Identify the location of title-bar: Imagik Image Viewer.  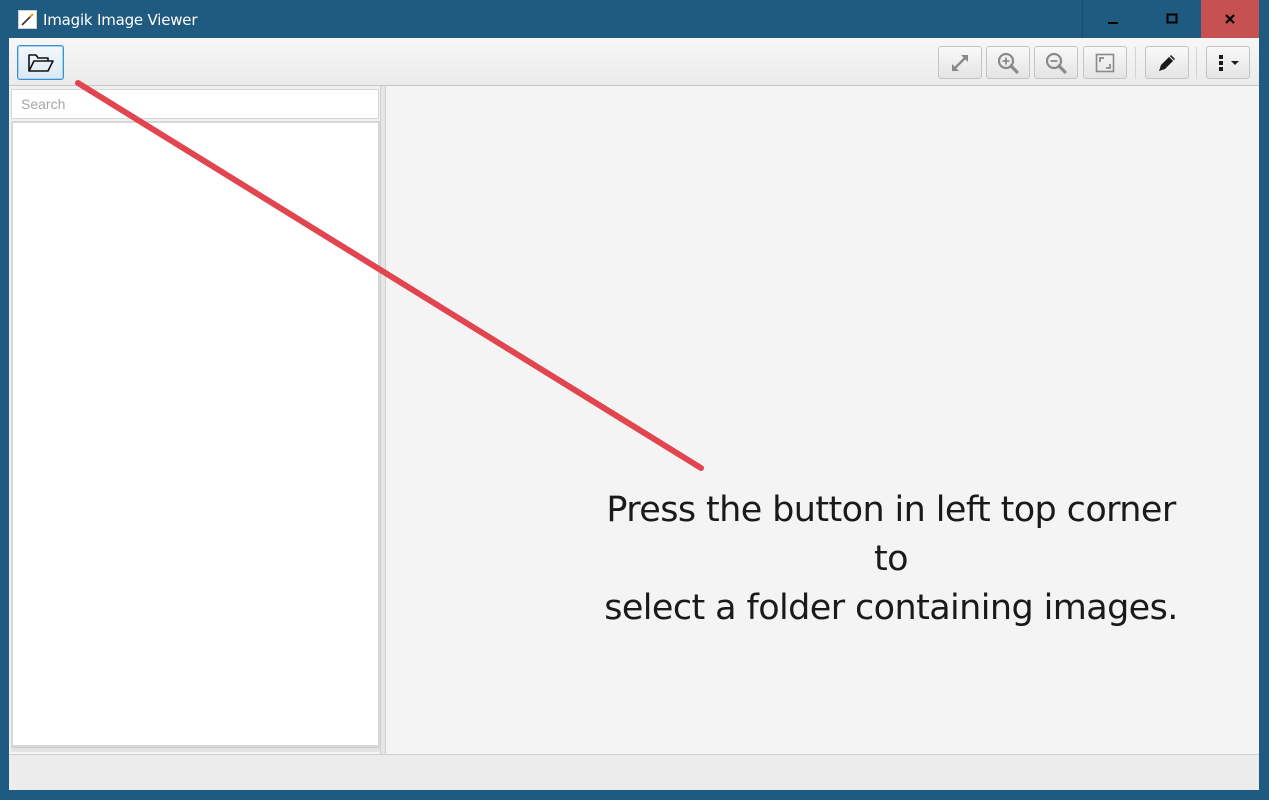
(634, 19).